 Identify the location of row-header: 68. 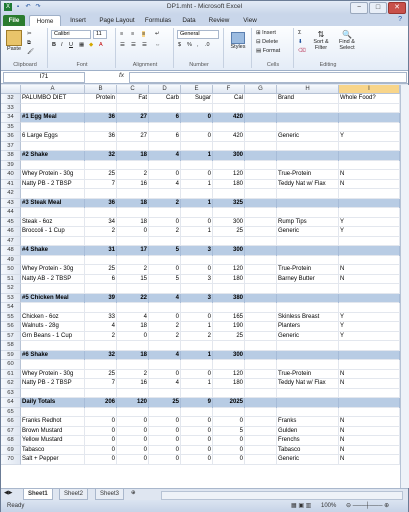
(11, 441).